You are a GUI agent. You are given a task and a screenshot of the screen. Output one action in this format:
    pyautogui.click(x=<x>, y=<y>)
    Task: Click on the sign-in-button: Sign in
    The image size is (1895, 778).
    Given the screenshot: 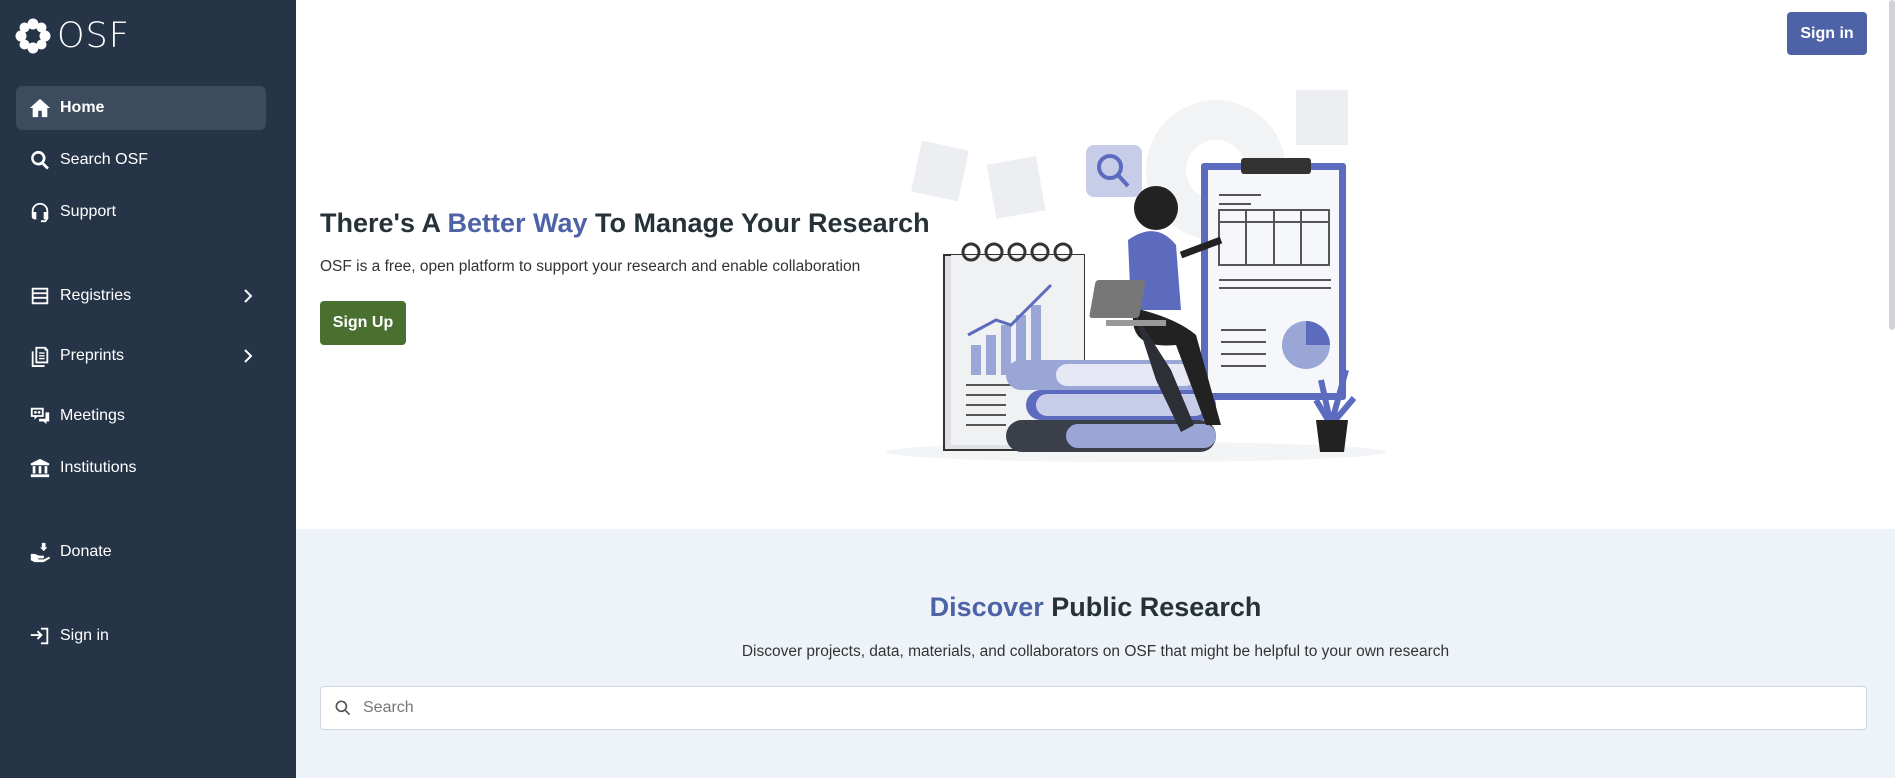 What is the action you would take?
    pyautogui.click(x=1827, y=33)
    